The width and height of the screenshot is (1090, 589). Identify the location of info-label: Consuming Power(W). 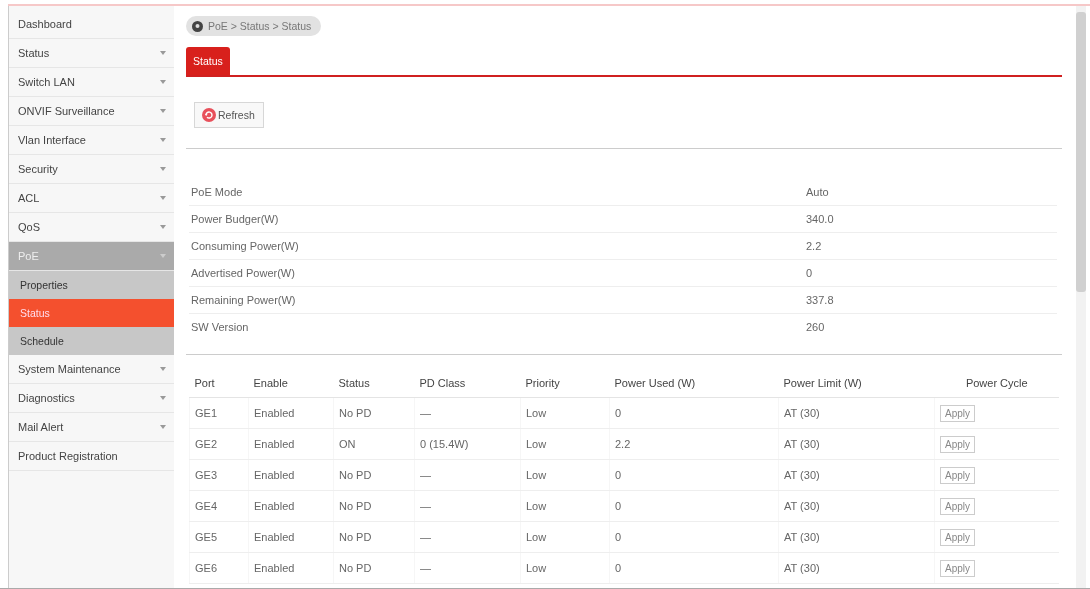
(245, 246).